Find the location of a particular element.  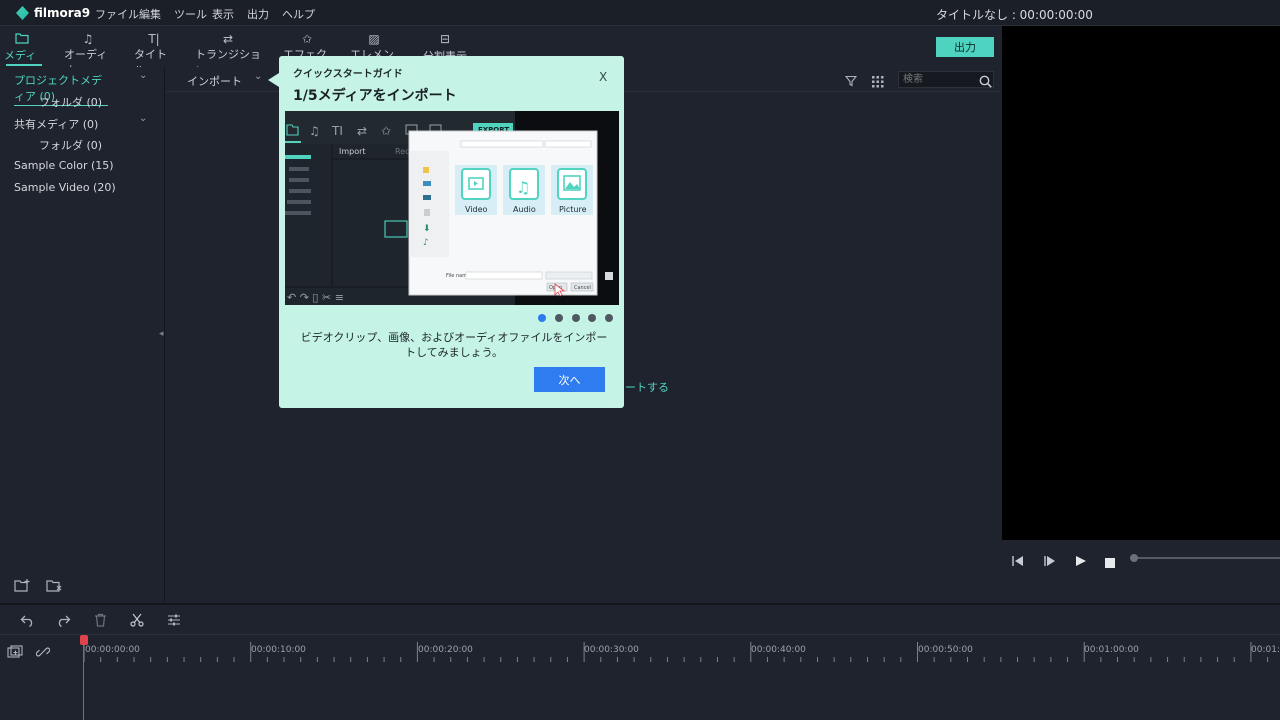

library-sample-video: Sample Video (20) is located at coordinates (65, 187).